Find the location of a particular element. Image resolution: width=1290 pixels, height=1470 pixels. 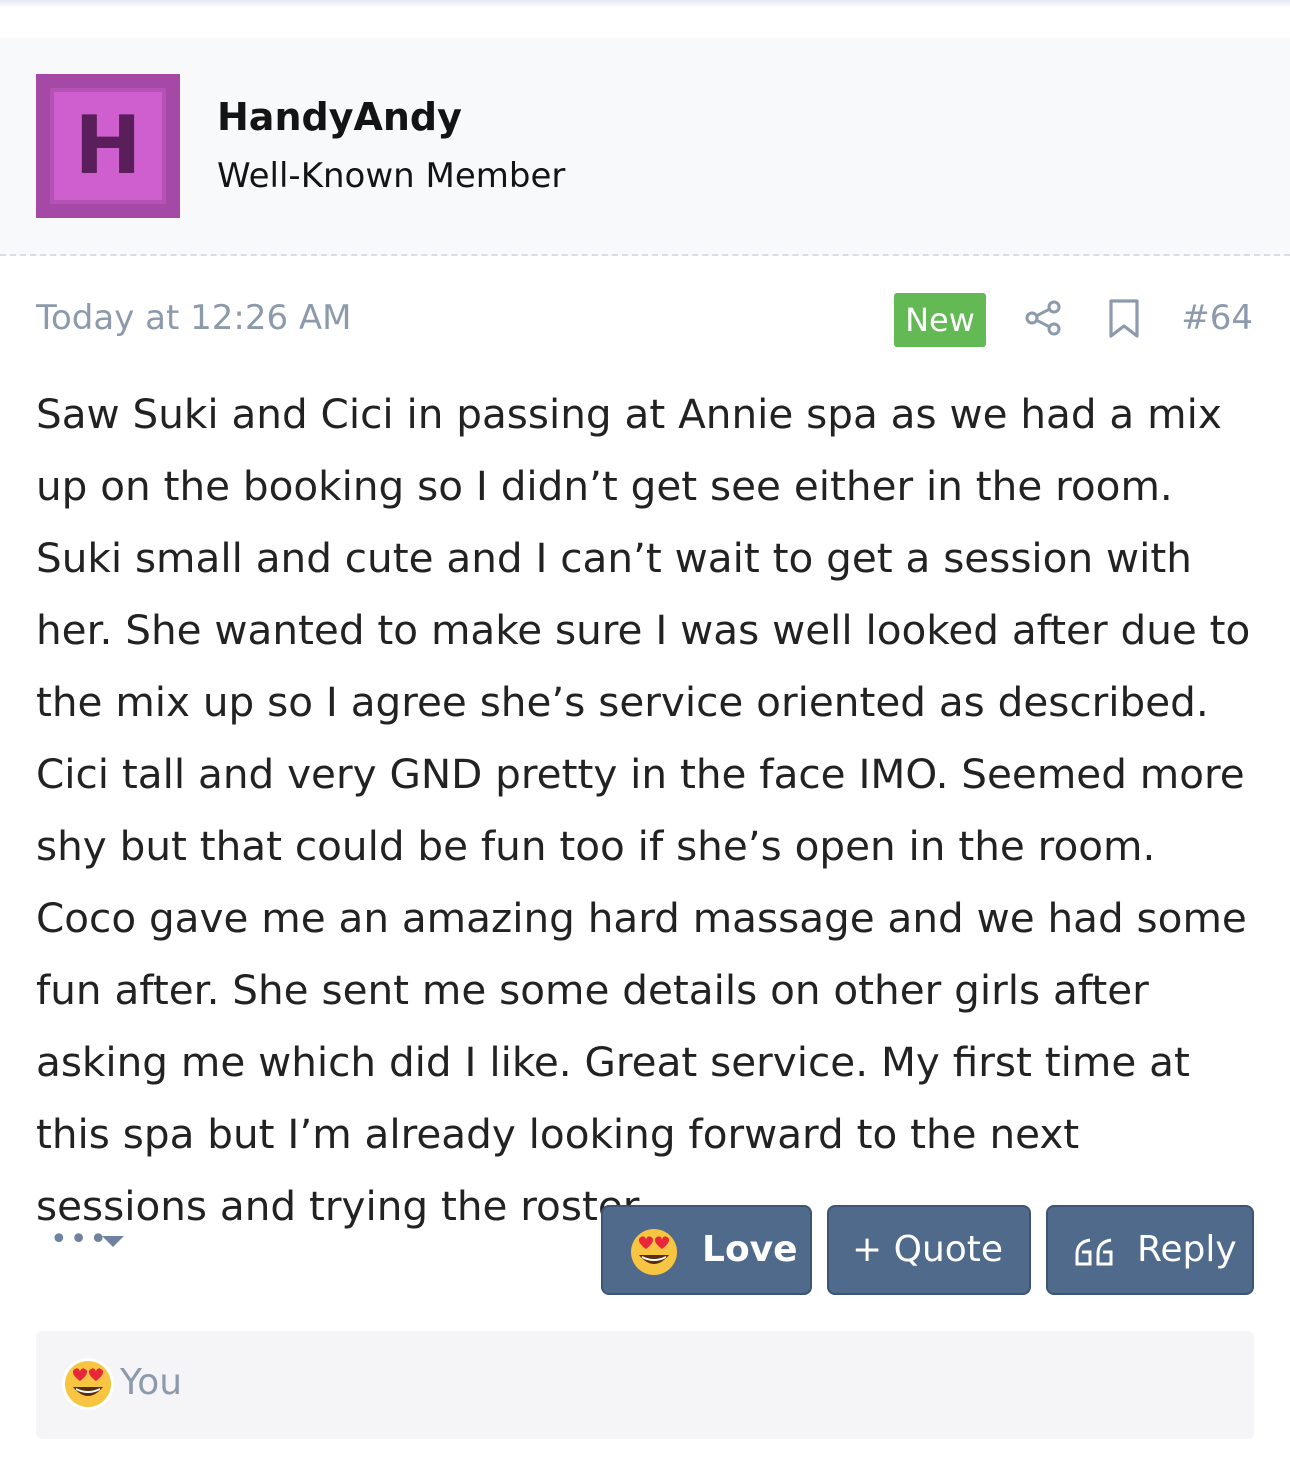

reply-button-label: Reply is located at coordinates (1187, 1249).